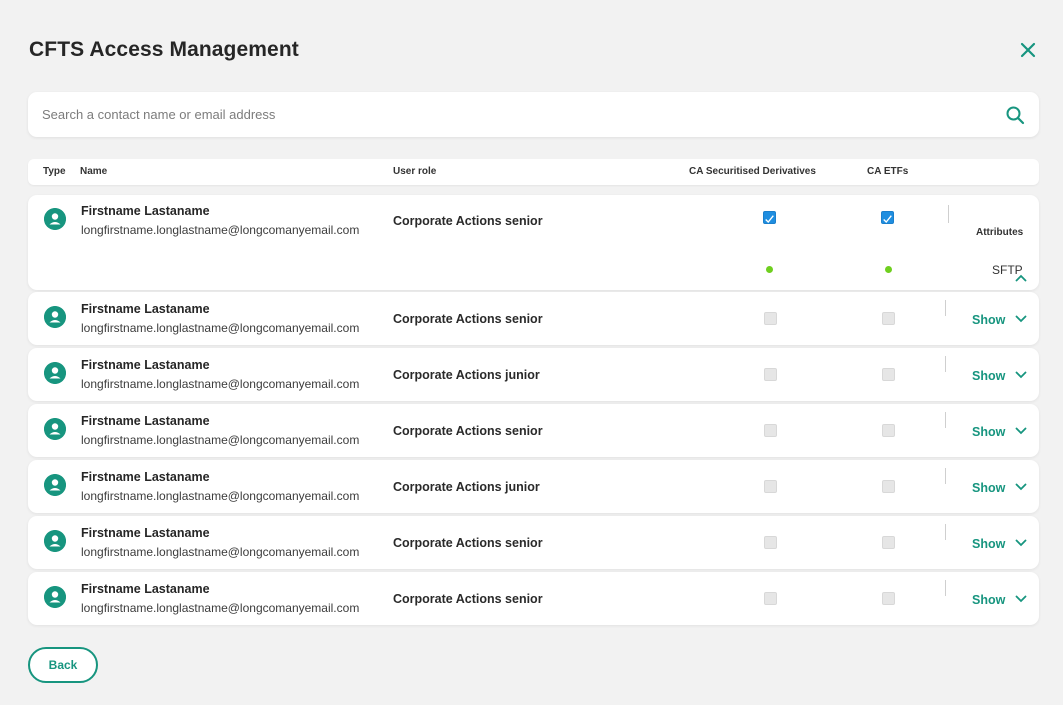 This screenshot has width=1063, height=705. Describe the element at coordinates (1021, 278) in the screenshot. I see `chevron-up-icon` at that location.